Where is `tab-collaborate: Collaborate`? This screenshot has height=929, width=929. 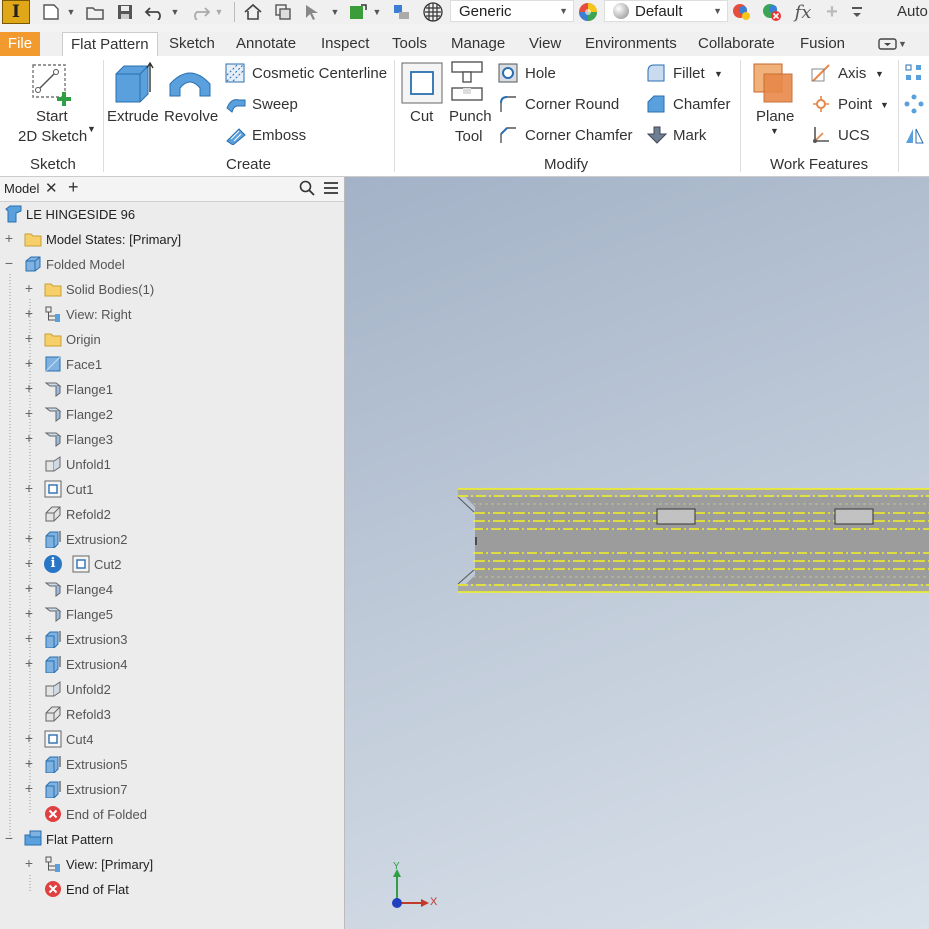 tab-collaborate: Collaborate is located at coordinates (736, 44).